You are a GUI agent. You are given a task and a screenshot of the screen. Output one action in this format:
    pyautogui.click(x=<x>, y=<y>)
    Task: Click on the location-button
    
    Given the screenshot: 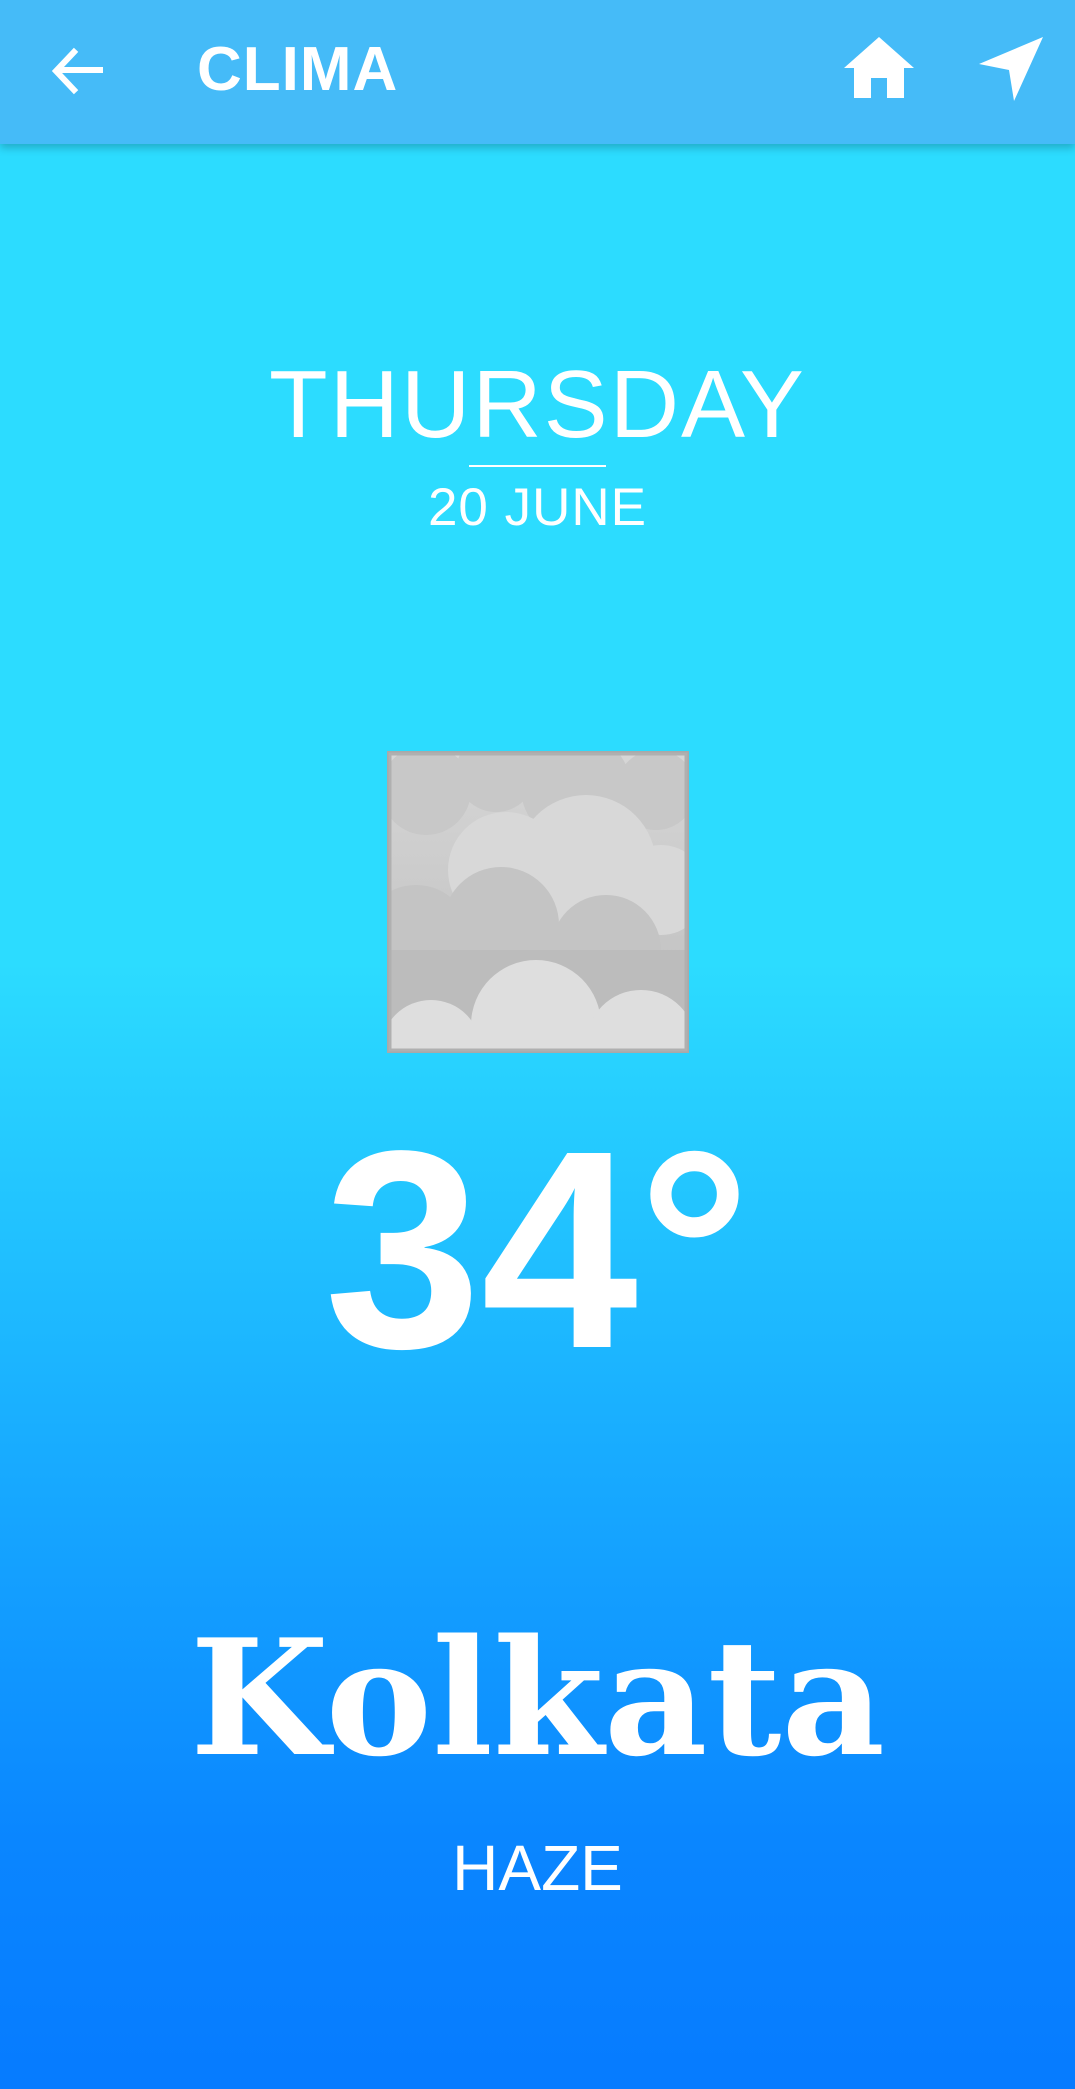 What is the action you would take?
    pyautogui.click(x=1011, y=69)
    